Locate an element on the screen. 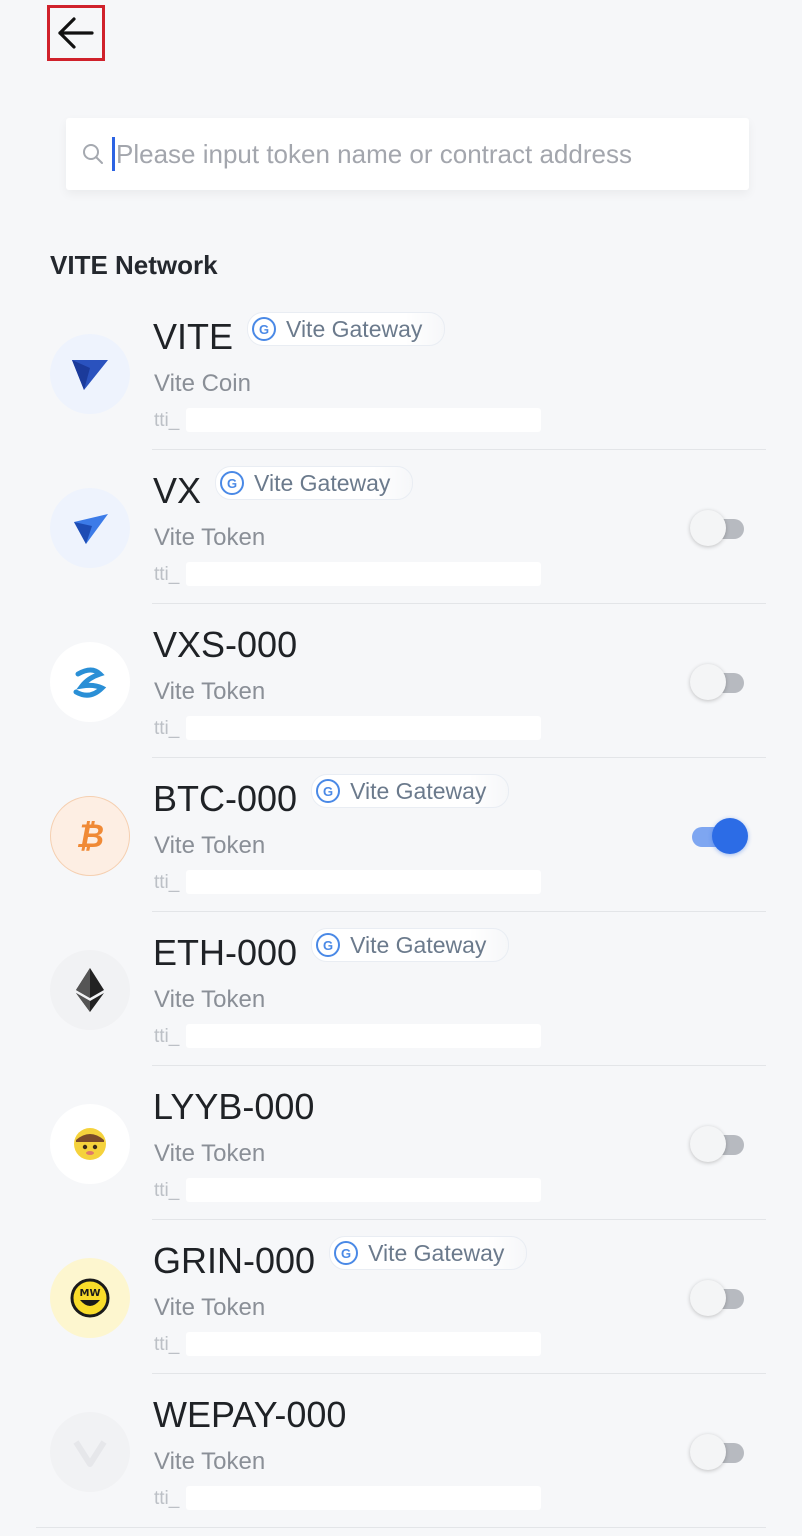  wepay-logo-icon is located at coordinates (90, 1452).